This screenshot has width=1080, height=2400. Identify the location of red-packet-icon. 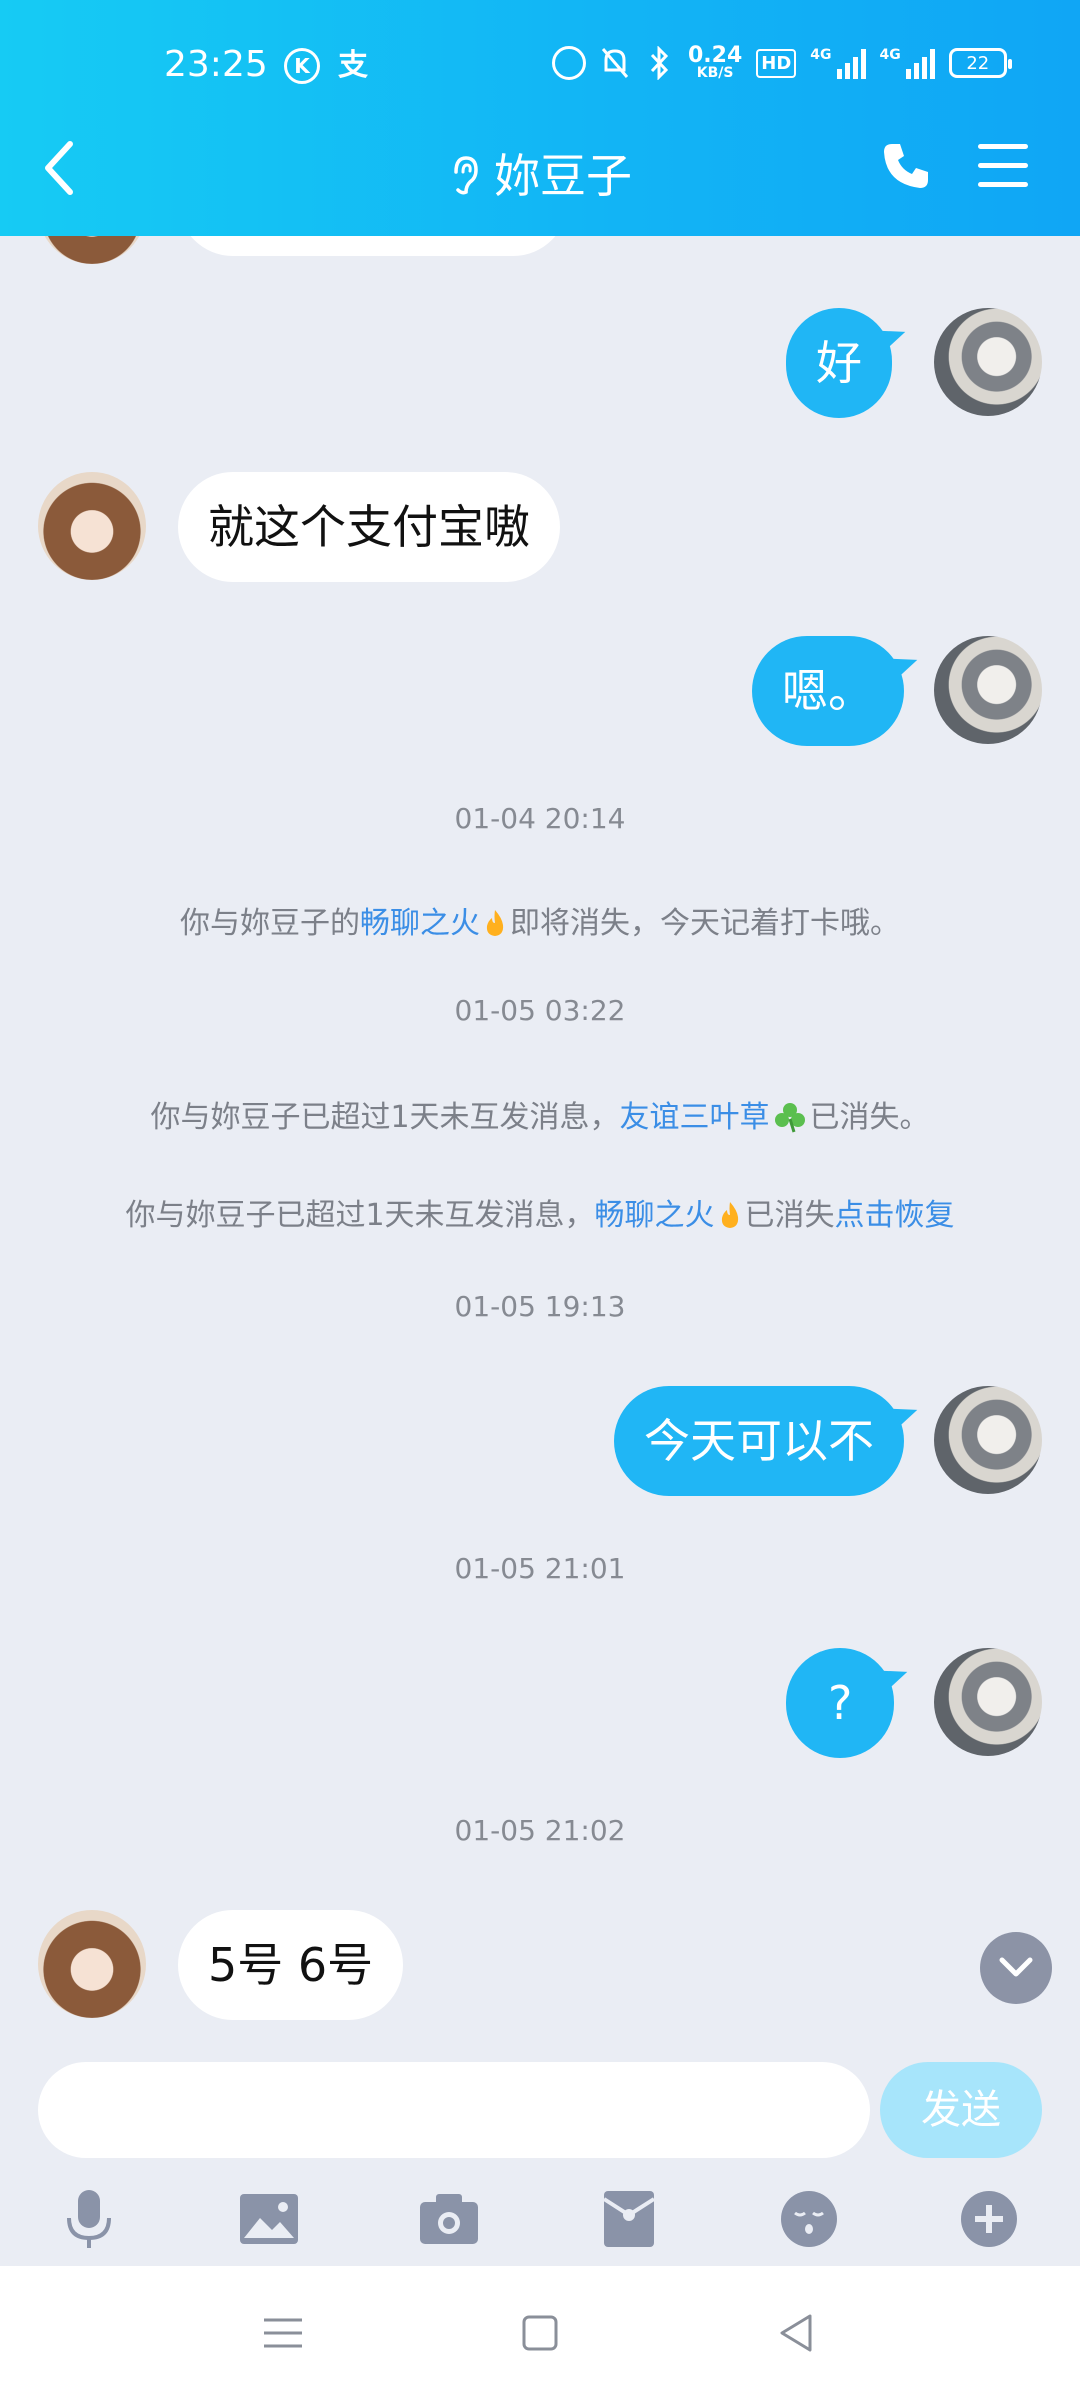
(629, 2219).